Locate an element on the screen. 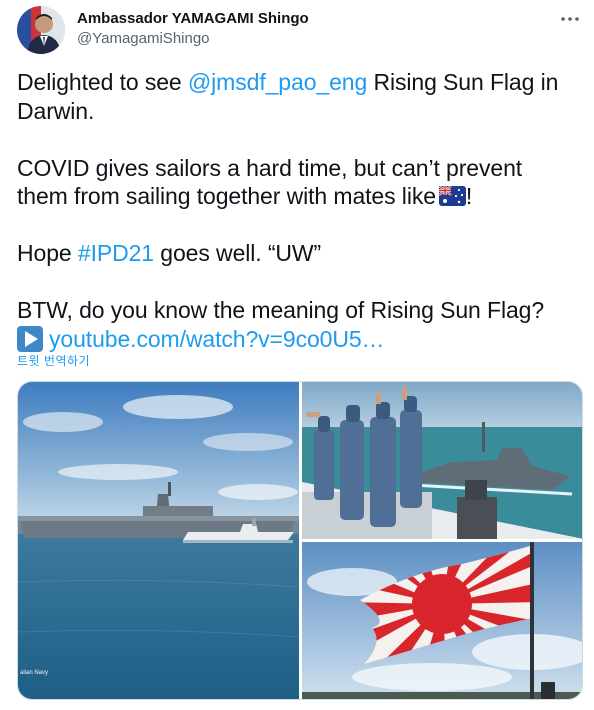  tweet-line: Darwin. is located at coordinates (56, 110).